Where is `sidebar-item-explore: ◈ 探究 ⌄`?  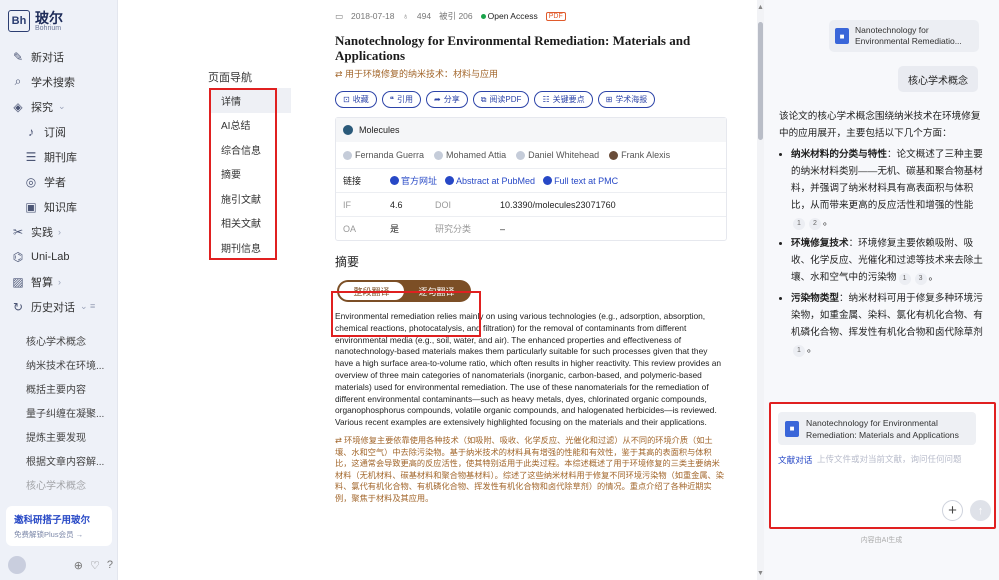
sidebar-item-explore: ◈ 探究 ⌄ is located at coordinates (59, 106).